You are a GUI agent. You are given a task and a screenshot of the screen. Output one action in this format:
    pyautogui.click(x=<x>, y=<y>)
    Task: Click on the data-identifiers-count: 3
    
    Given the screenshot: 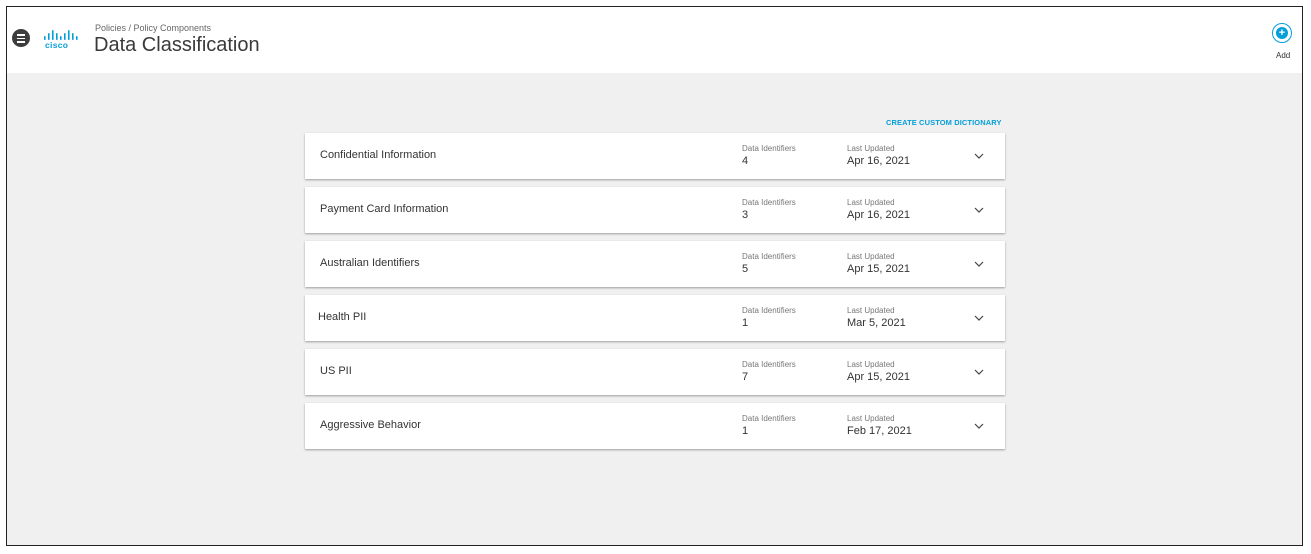 What is the action you would take?
    pyautogui.click(x=745, y=215)
    